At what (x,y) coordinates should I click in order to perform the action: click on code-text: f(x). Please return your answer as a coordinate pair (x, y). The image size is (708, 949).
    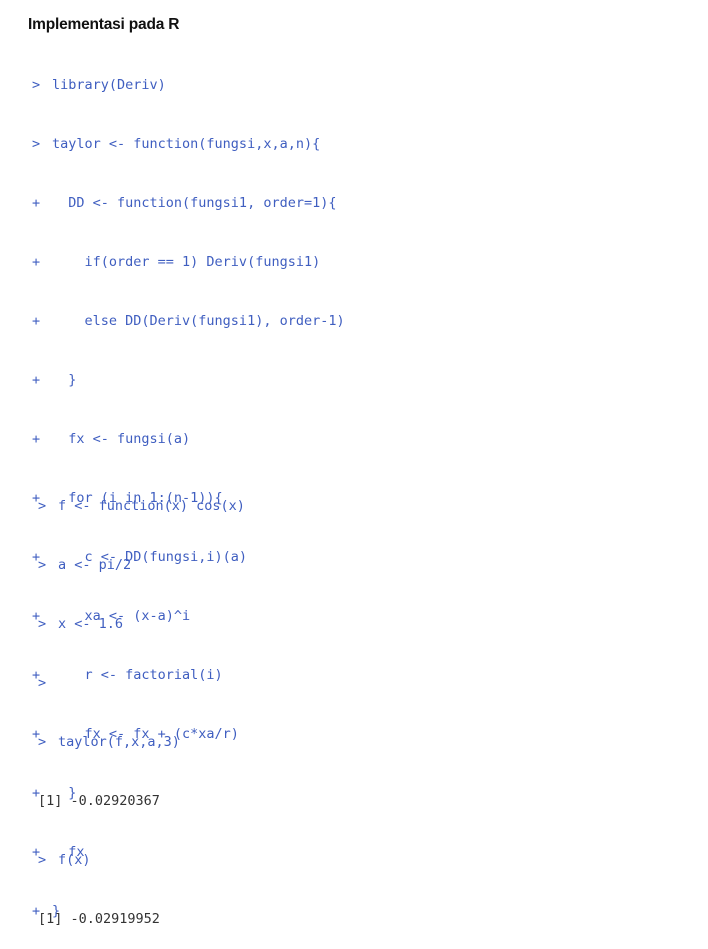
    Looking at the image, I should click on (74, 860).